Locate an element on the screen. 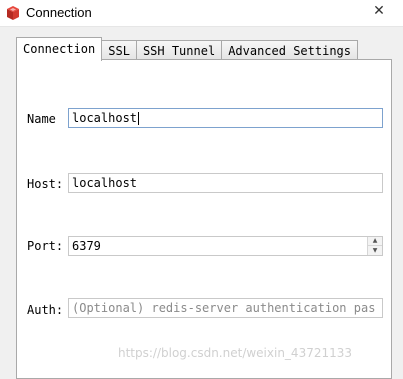  auth-label: Auth: is located at coordinates (45, 310).